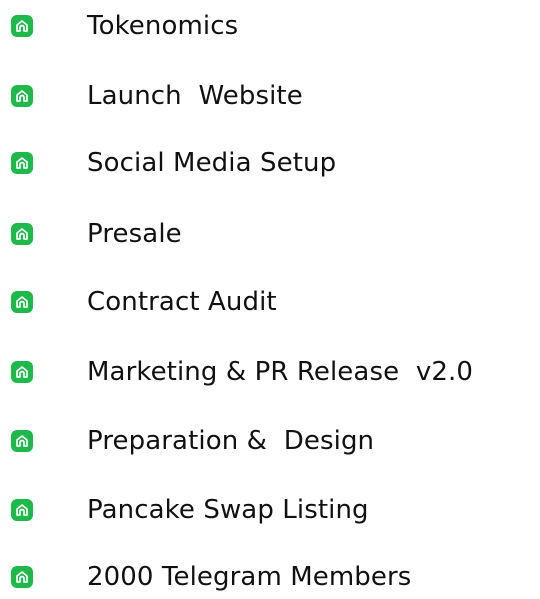  Describe the element at coordinates (280, 372) in the screenshot. I see `list-item-label: Marketing & PR Release v2.0` at that location.